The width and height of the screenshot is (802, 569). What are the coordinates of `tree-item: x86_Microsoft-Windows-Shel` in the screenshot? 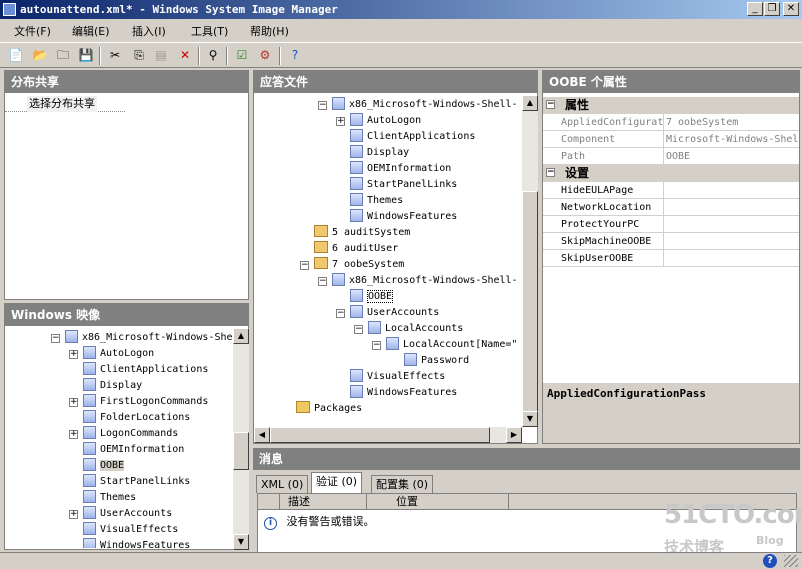 It's located at (152, 338).